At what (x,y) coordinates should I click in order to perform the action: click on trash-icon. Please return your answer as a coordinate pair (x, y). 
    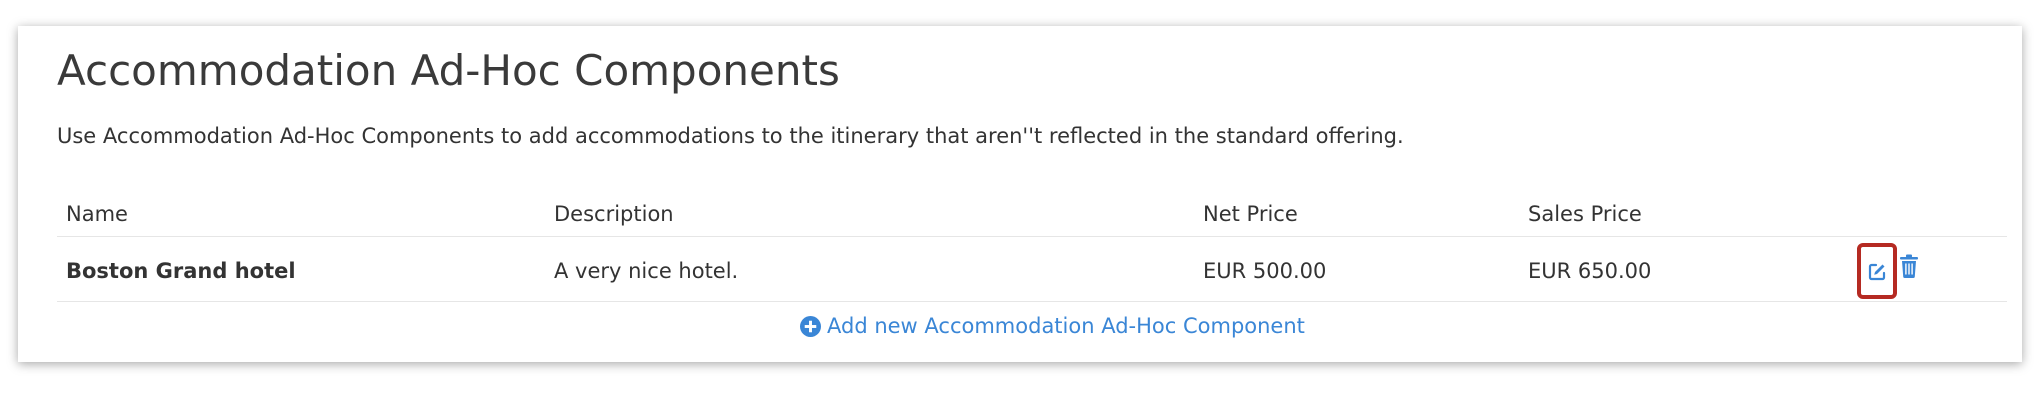
    Looking at the image, I should click on (1909, 266).